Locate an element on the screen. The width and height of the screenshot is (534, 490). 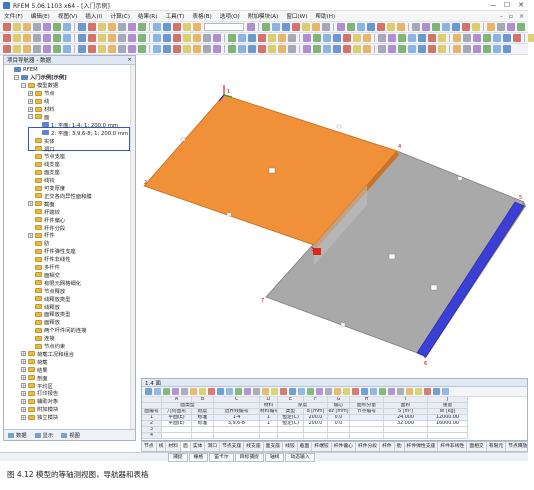
tree-item: + 附加模块 is located at coordinates (39, 409).